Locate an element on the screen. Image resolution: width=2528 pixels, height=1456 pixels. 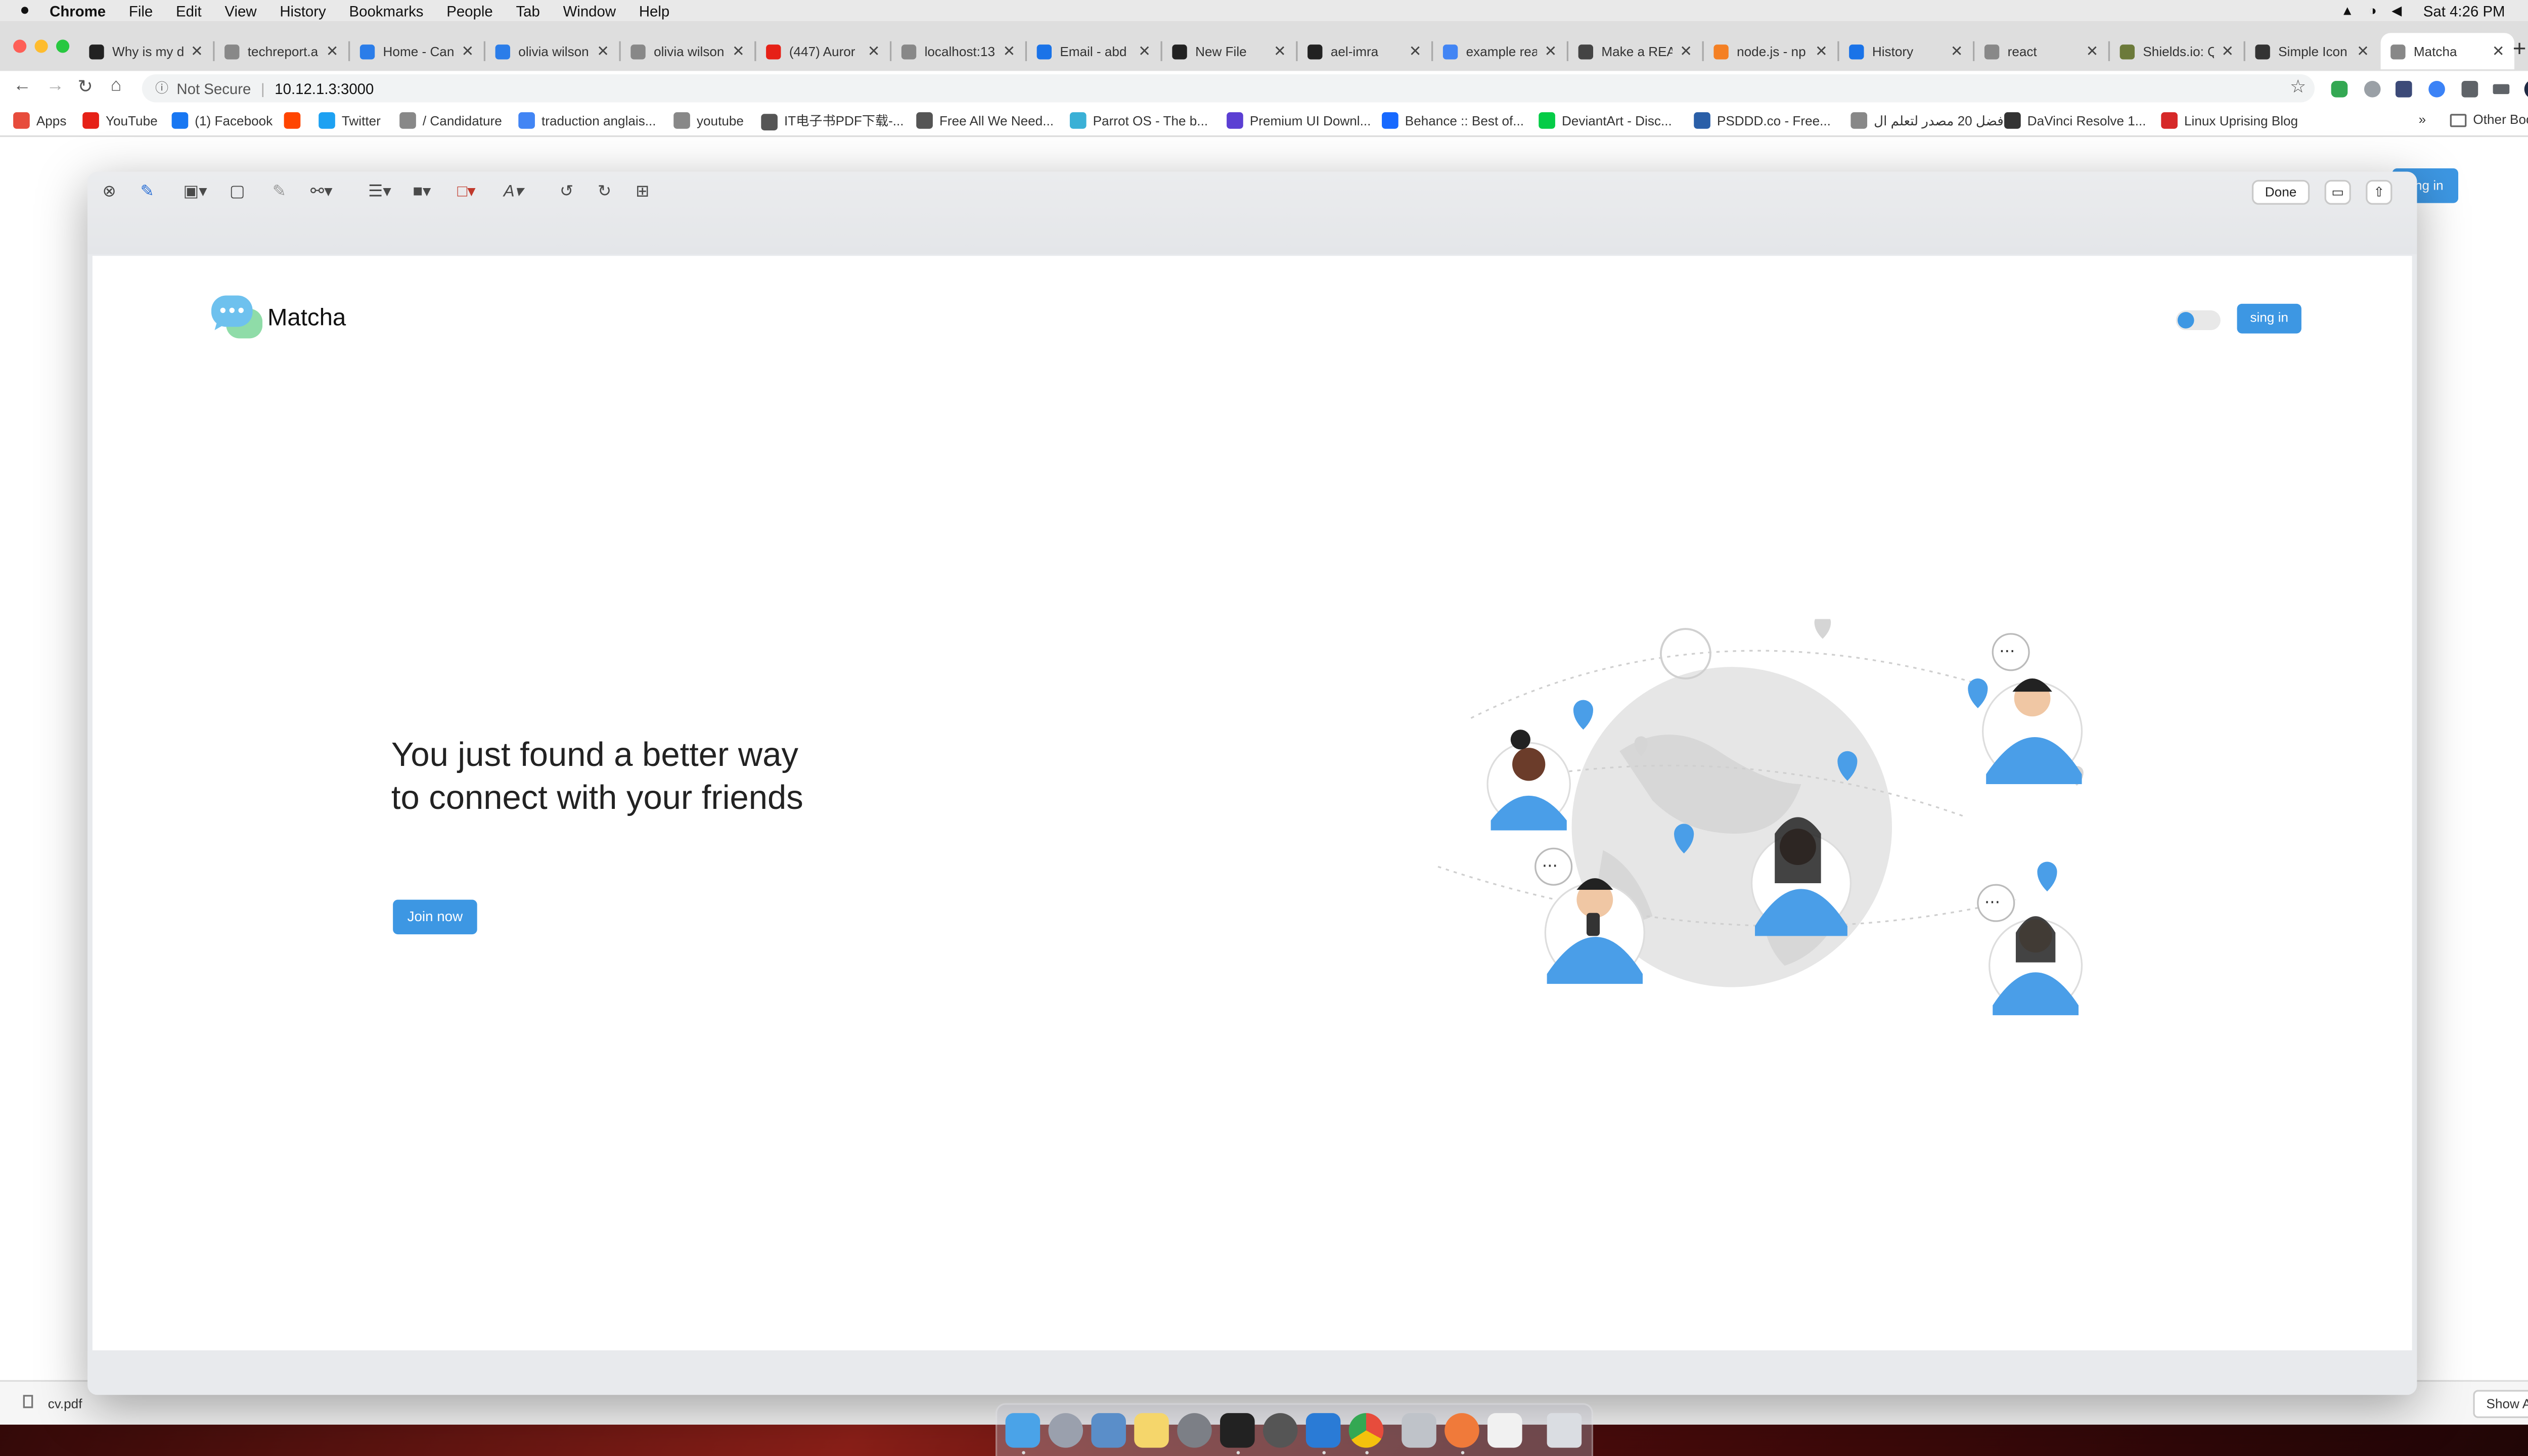
volume-icon: ◀ is located at coordinates (2396, 11).